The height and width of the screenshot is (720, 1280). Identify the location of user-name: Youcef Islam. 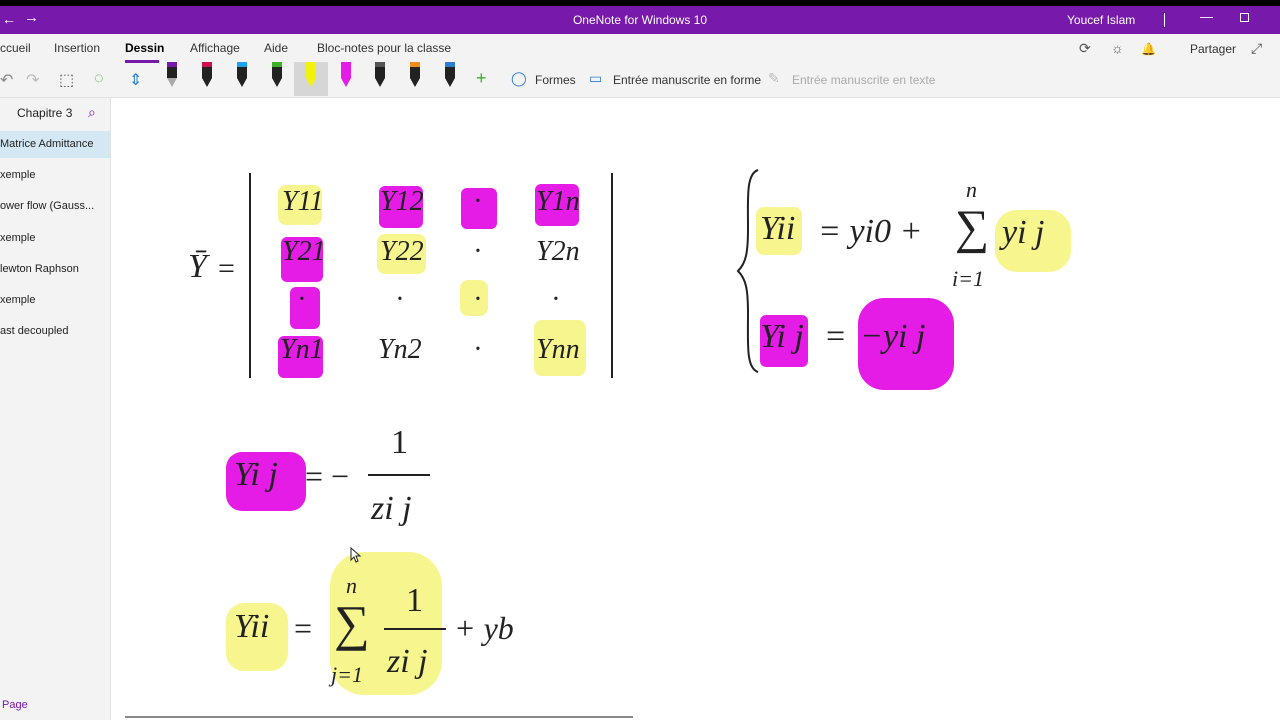
(1101, 20).